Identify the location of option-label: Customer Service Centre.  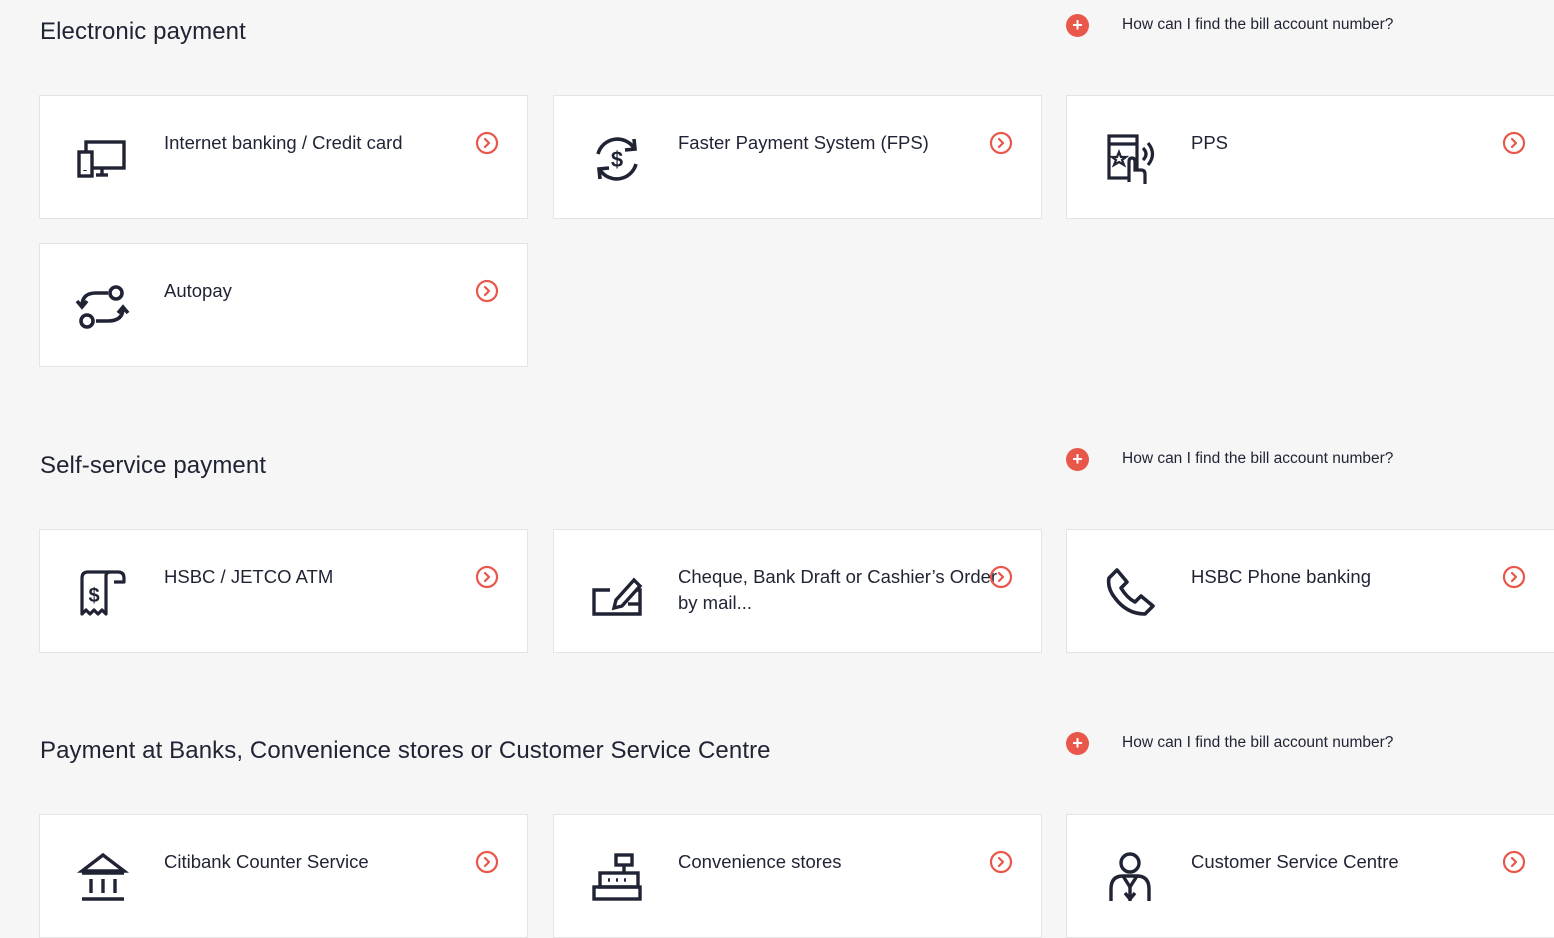
(1295, 861).